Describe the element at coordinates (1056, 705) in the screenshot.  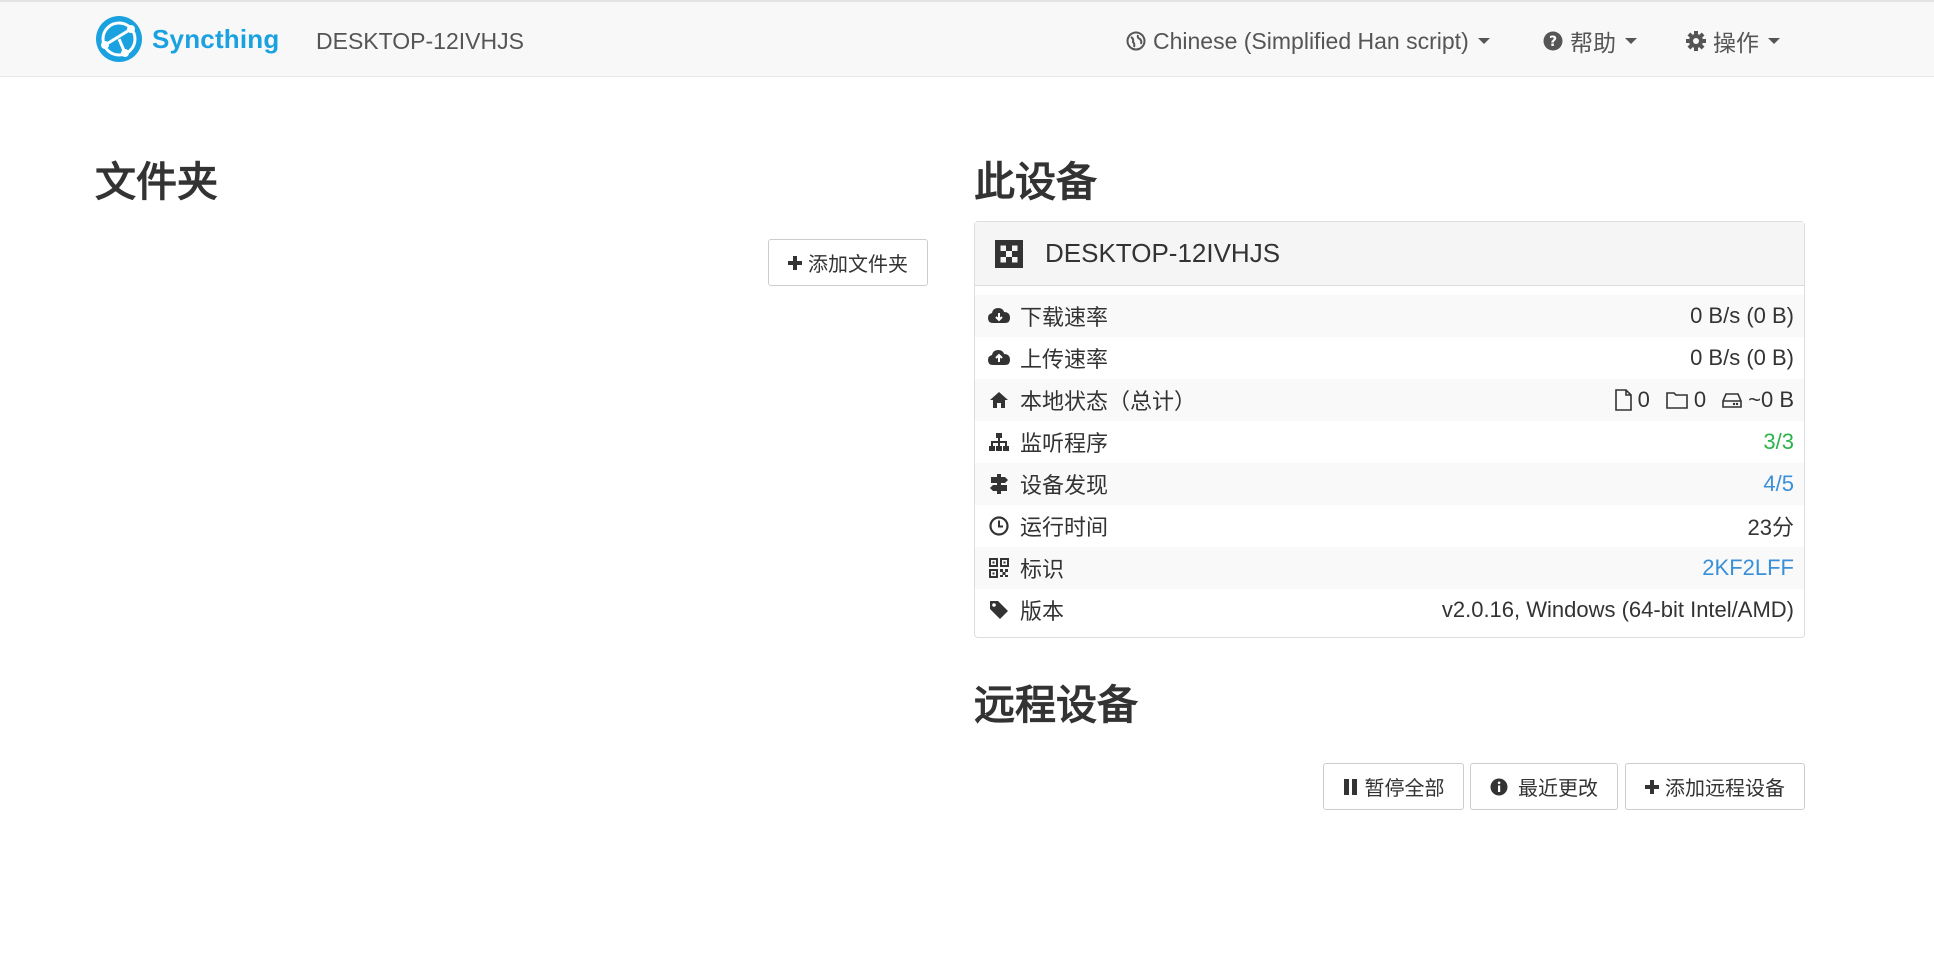
I see `remote-devices-heading: 远程设备` at that location.